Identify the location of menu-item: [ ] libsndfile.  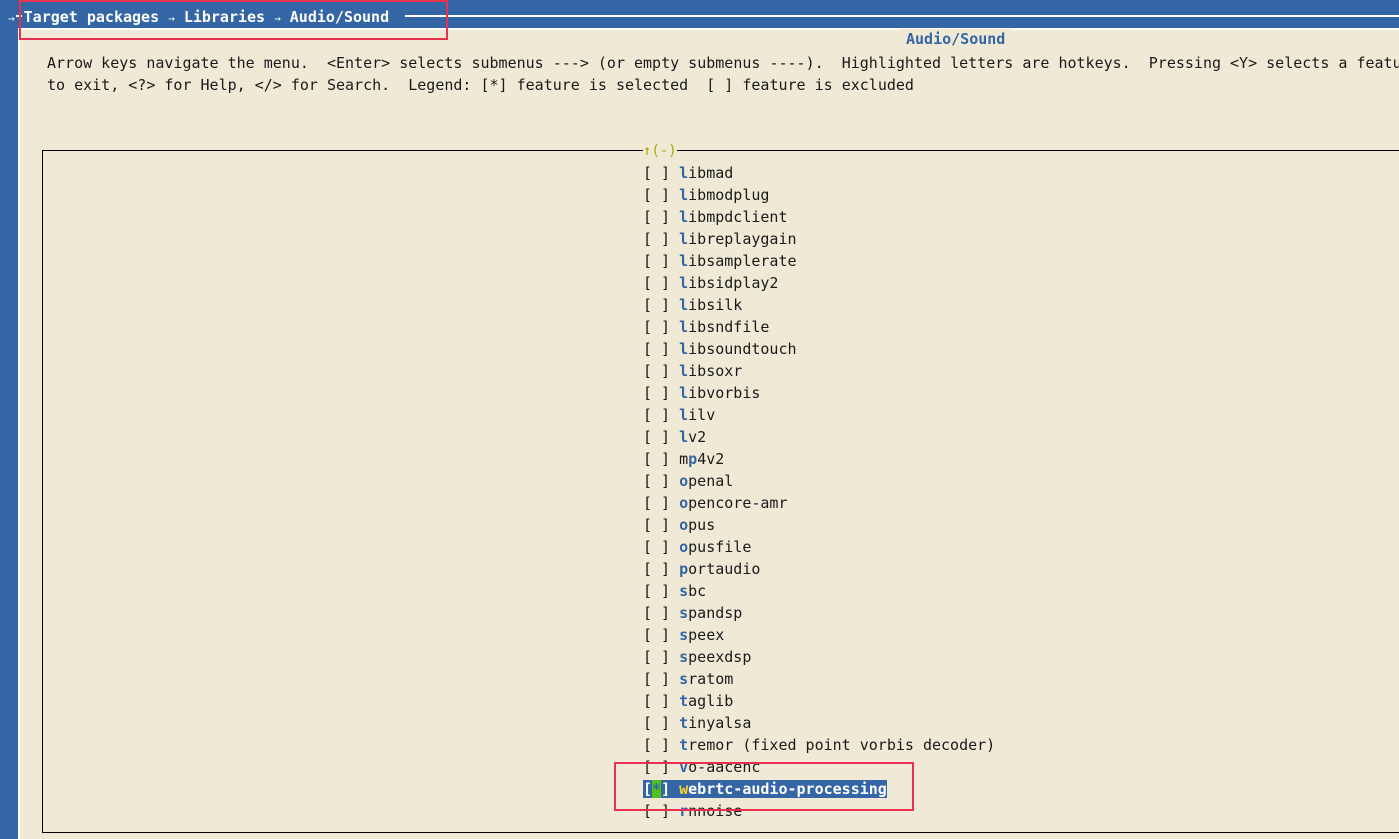
(819, 327).